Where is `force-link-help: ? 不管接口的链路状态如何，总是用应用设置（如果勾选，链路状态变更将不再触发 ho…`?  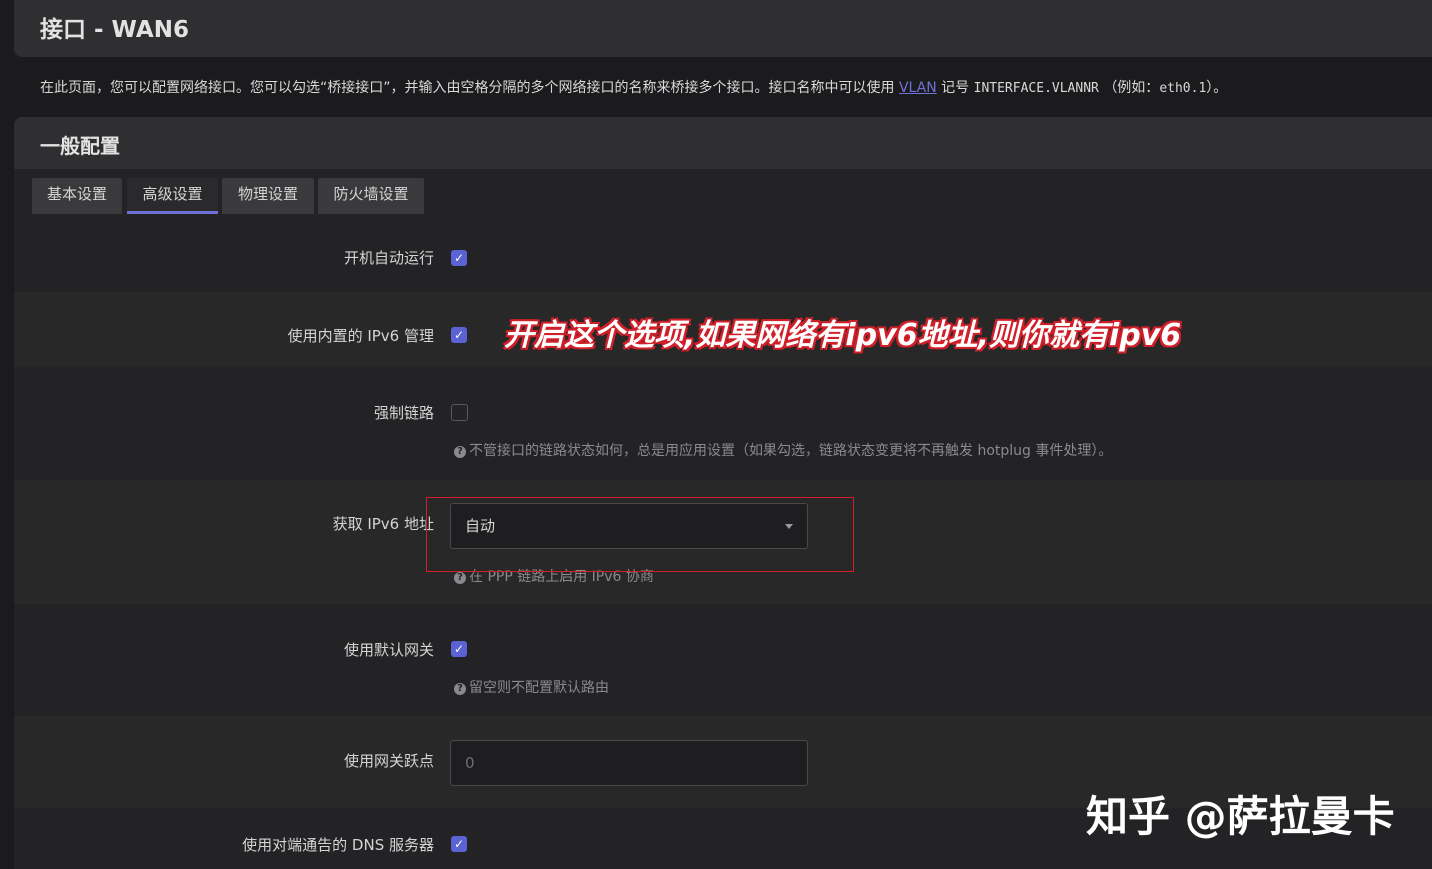
force-link-help: ? 不管接口的链路状态如何，总是用应用设置（如果勾选，链路状态变更将不再触发 ho… is located at coordinates (783, 450).